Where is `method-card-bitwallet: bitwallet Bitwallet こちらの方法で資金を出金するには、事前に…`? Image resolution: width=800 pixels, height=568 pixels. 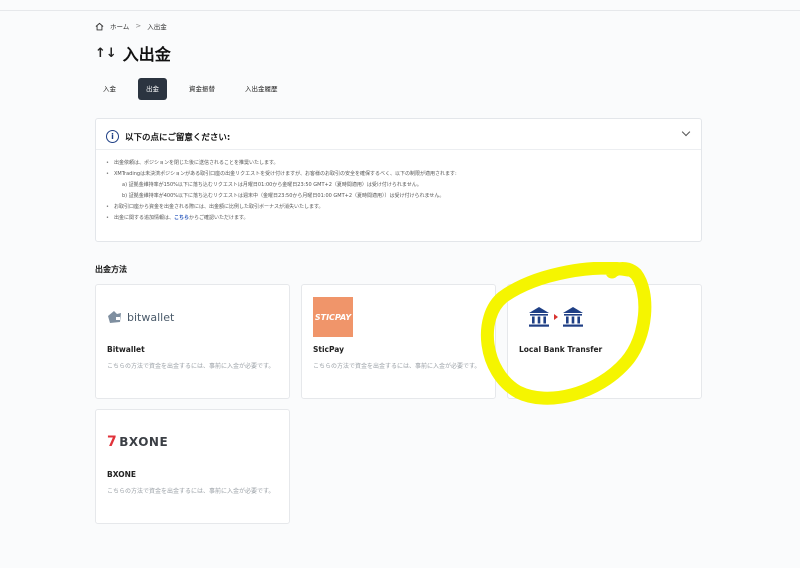 method-card-bitwallet: bitwallet Bitwallet こちらの方法で資金を出金するには、事前に… is located at coordinates (192, 341).